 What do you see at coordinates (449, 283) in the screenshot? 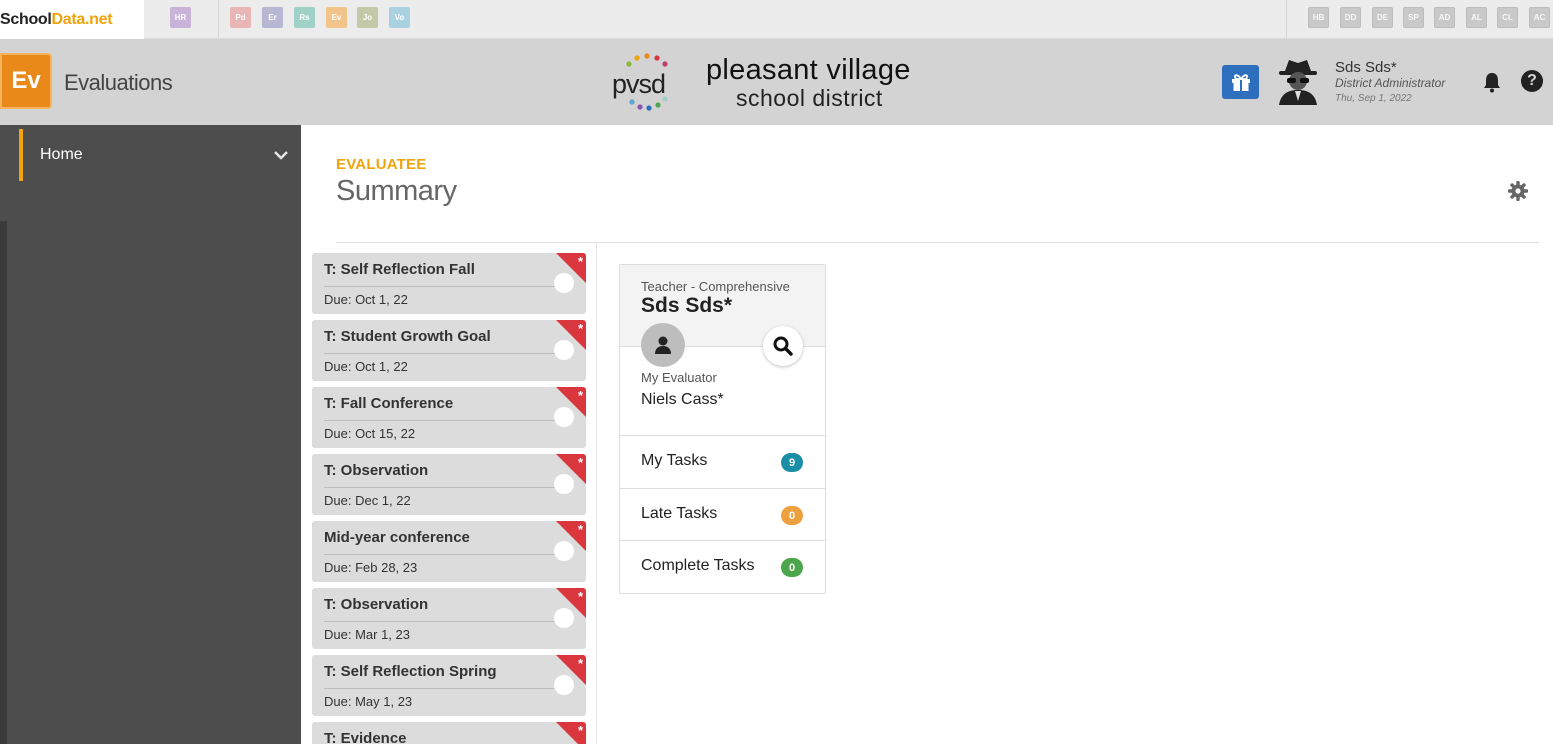
I see `task-card: T: Self Reflection Fall Due: Oct 1, 22 *` at bounding box center [449, 283].